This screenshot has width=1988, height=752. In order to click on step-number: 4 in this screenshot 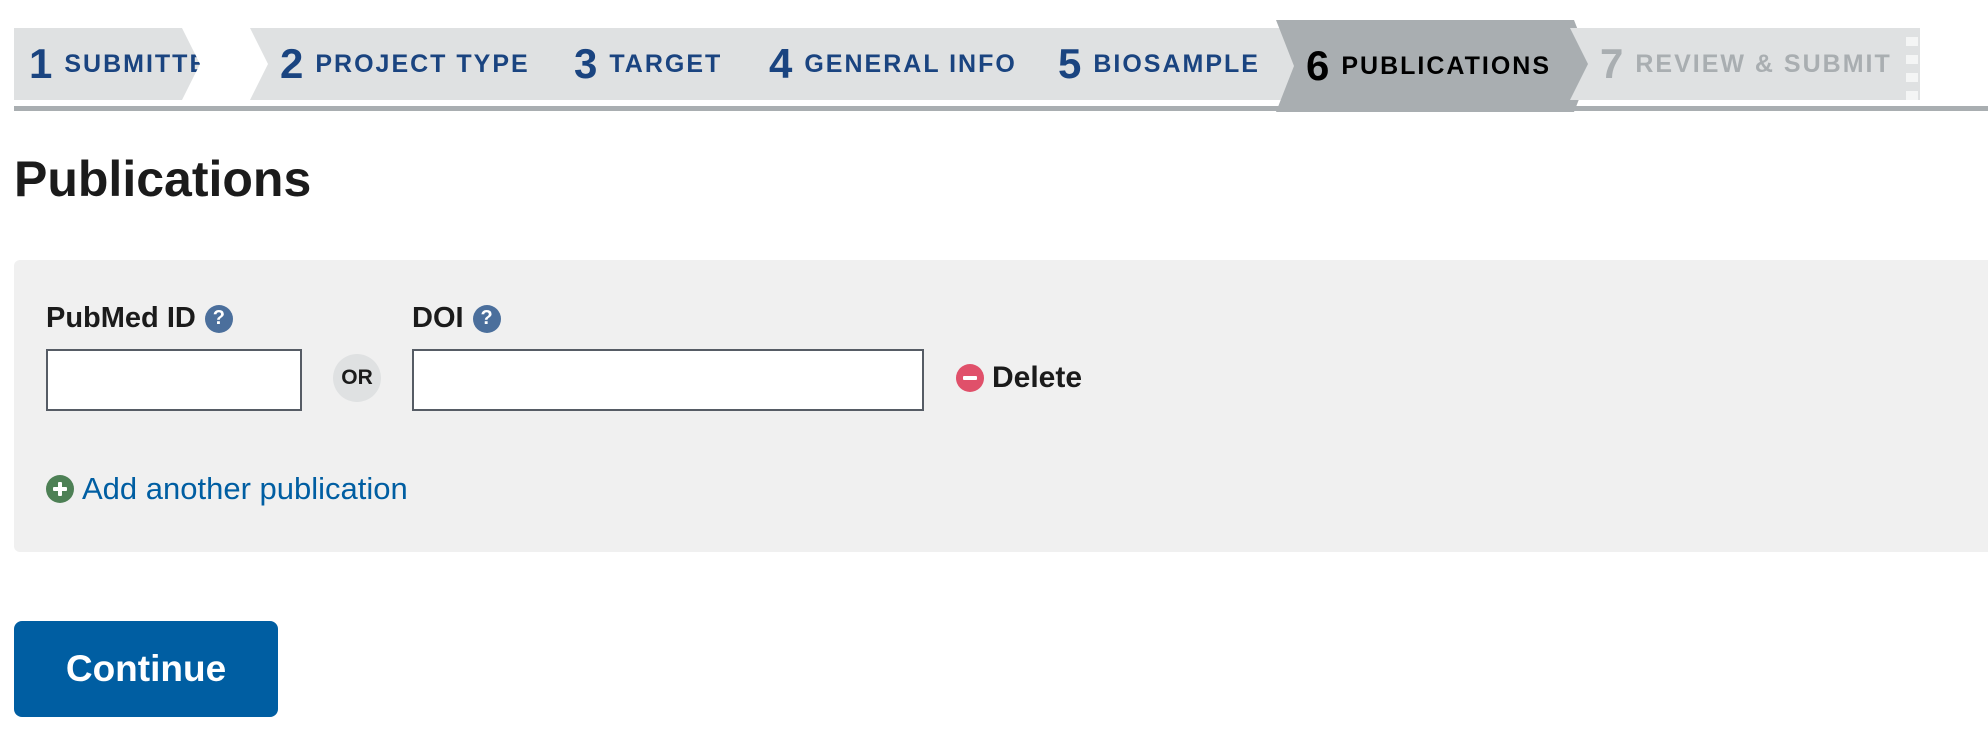, I will do `click(781, 63)`.